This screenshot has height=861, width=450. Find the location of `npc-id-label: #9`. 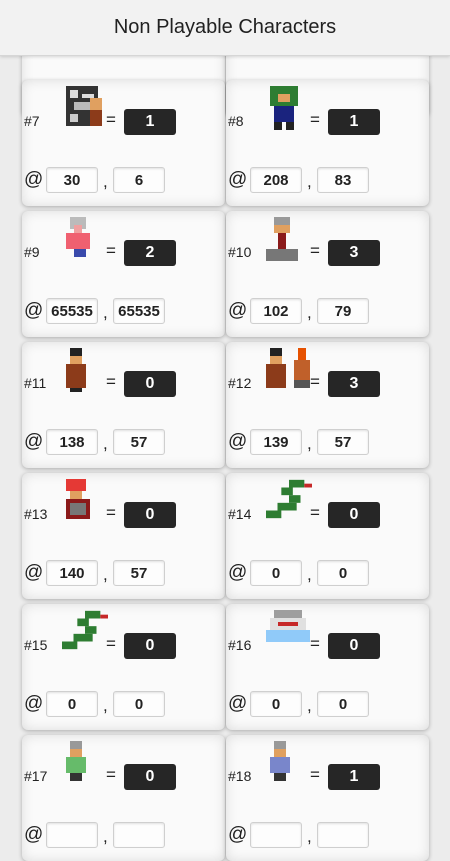

npc-id-label: #9 is located at coordinates (32, 252).